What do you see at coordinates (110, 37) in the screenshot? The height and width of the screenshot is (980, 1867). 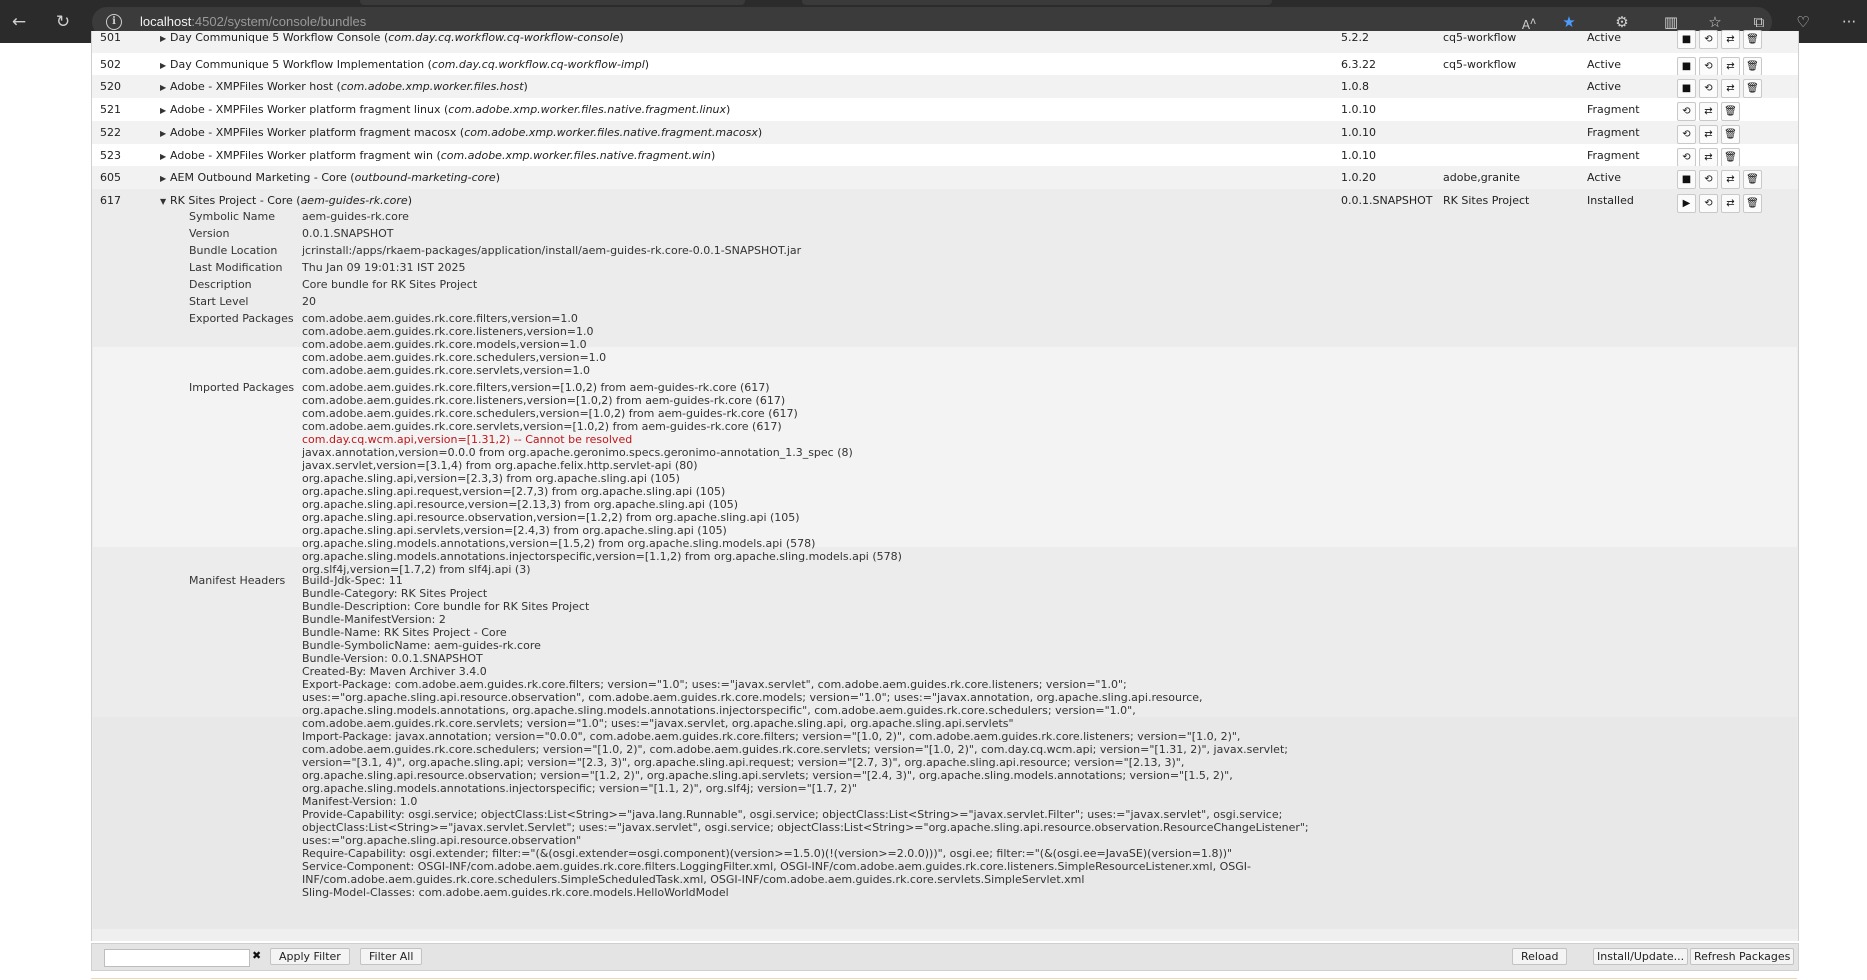 I see `bundle-id: 501` at bounding box center [110, 37].